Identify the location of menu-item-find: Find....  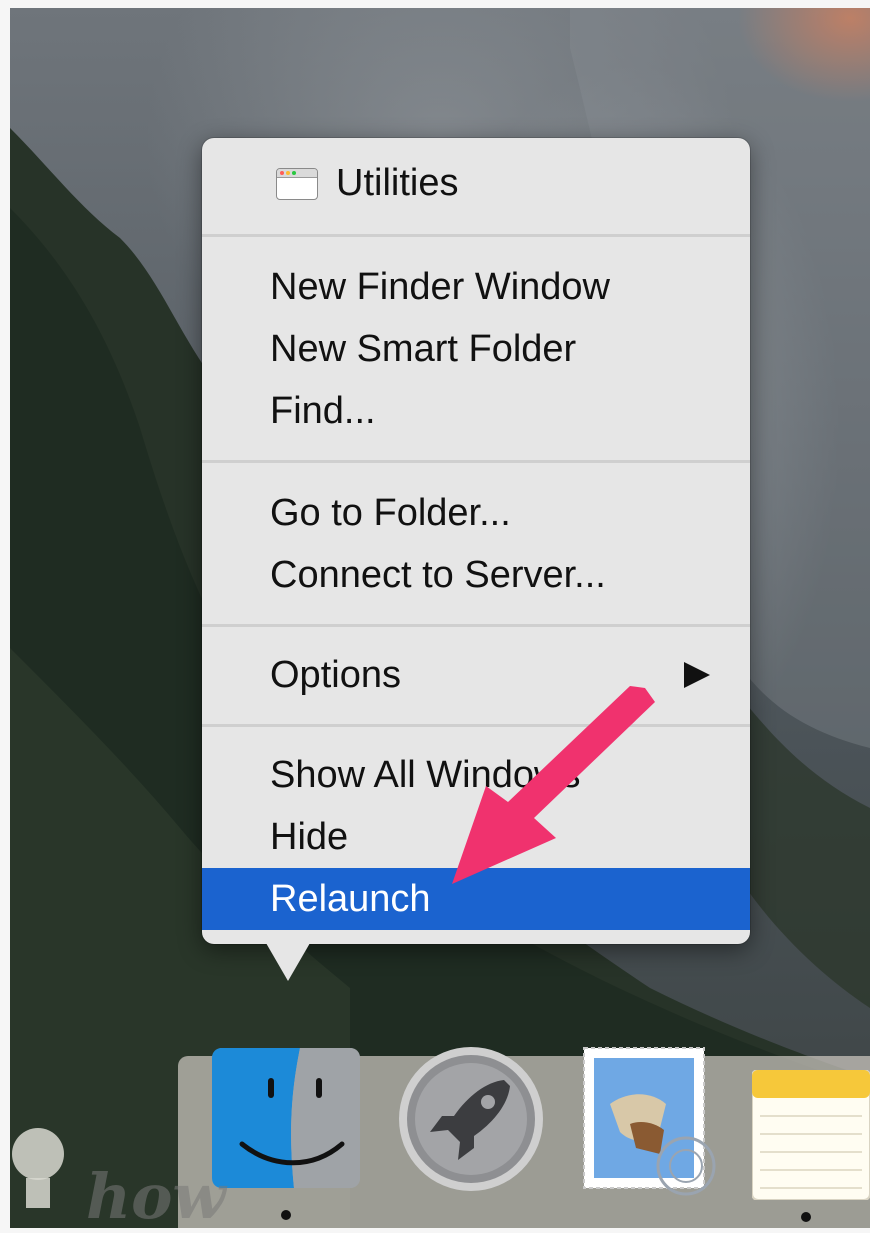
(476, 411).